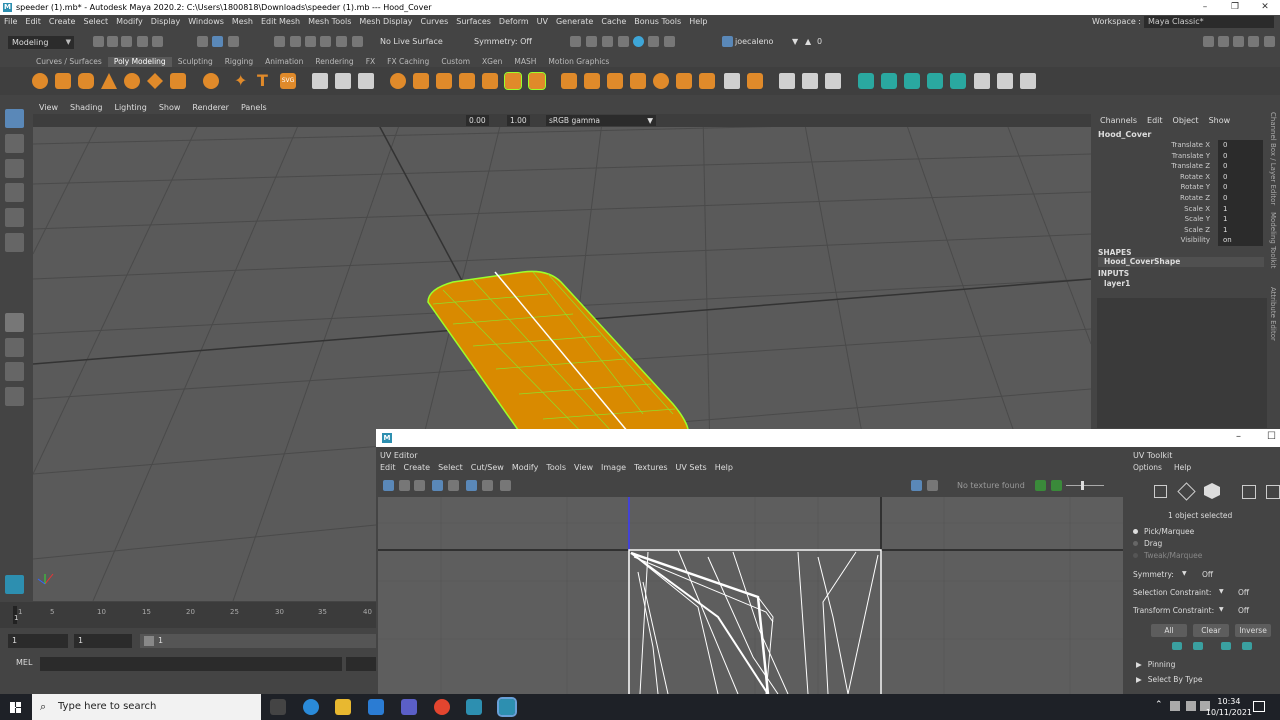 This screenshot has height=720, width=1280. What do you see at coordinates (437, 485) in the screenshot?
I see `uv-grid-icon` at bounding box center [437, 485].